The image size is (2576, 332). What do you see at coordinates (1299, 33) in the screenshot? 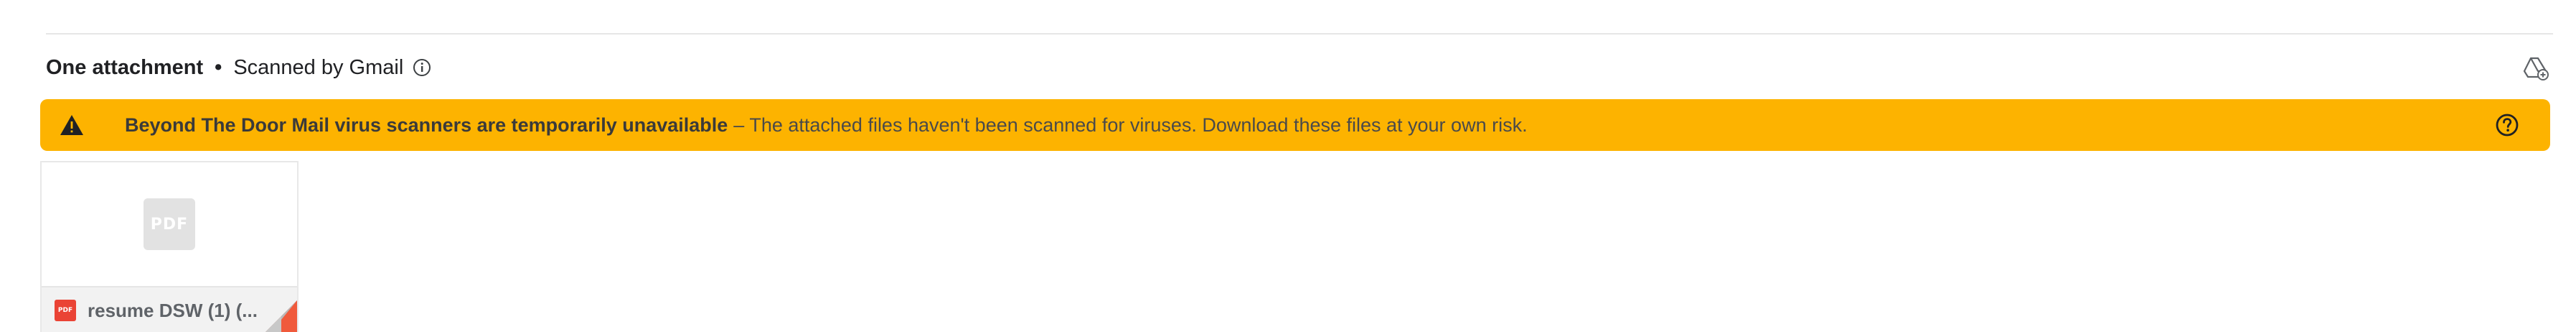
I see `divider` at bounding box center [1299, 33].